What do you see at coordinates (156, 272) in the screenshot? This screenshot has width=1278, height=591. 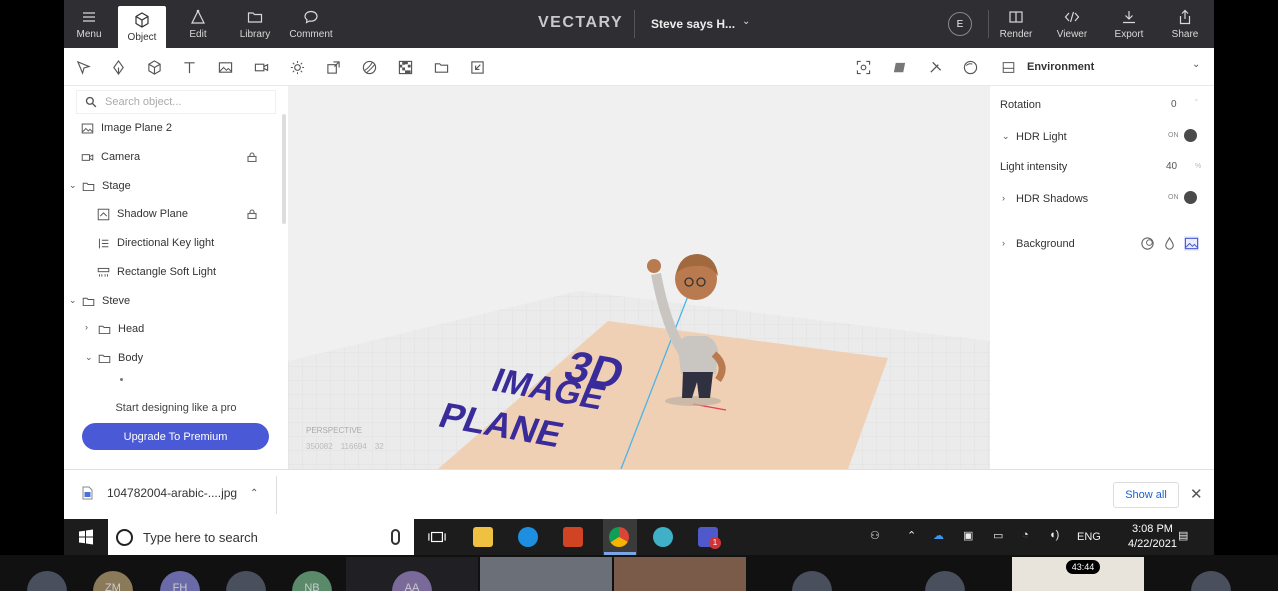 I see `tree-item-rectangle-light: Rectangle Soft Light` at bounding box center [156, 272].